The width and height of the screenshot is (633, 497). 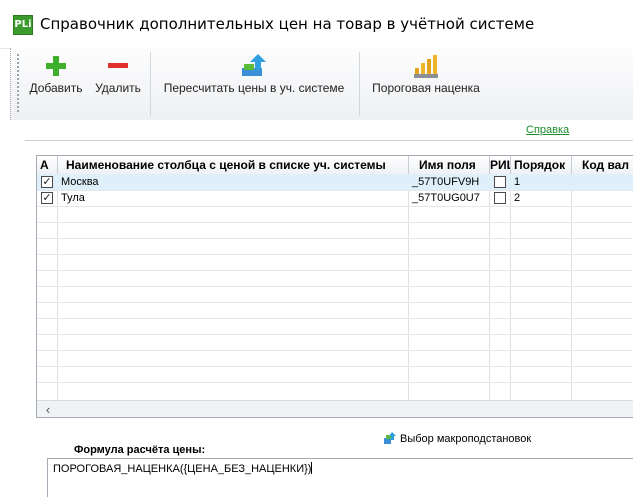 I want to click on macro-substitution-link: Выбор макроподстановок, so click(x=457, y=438).